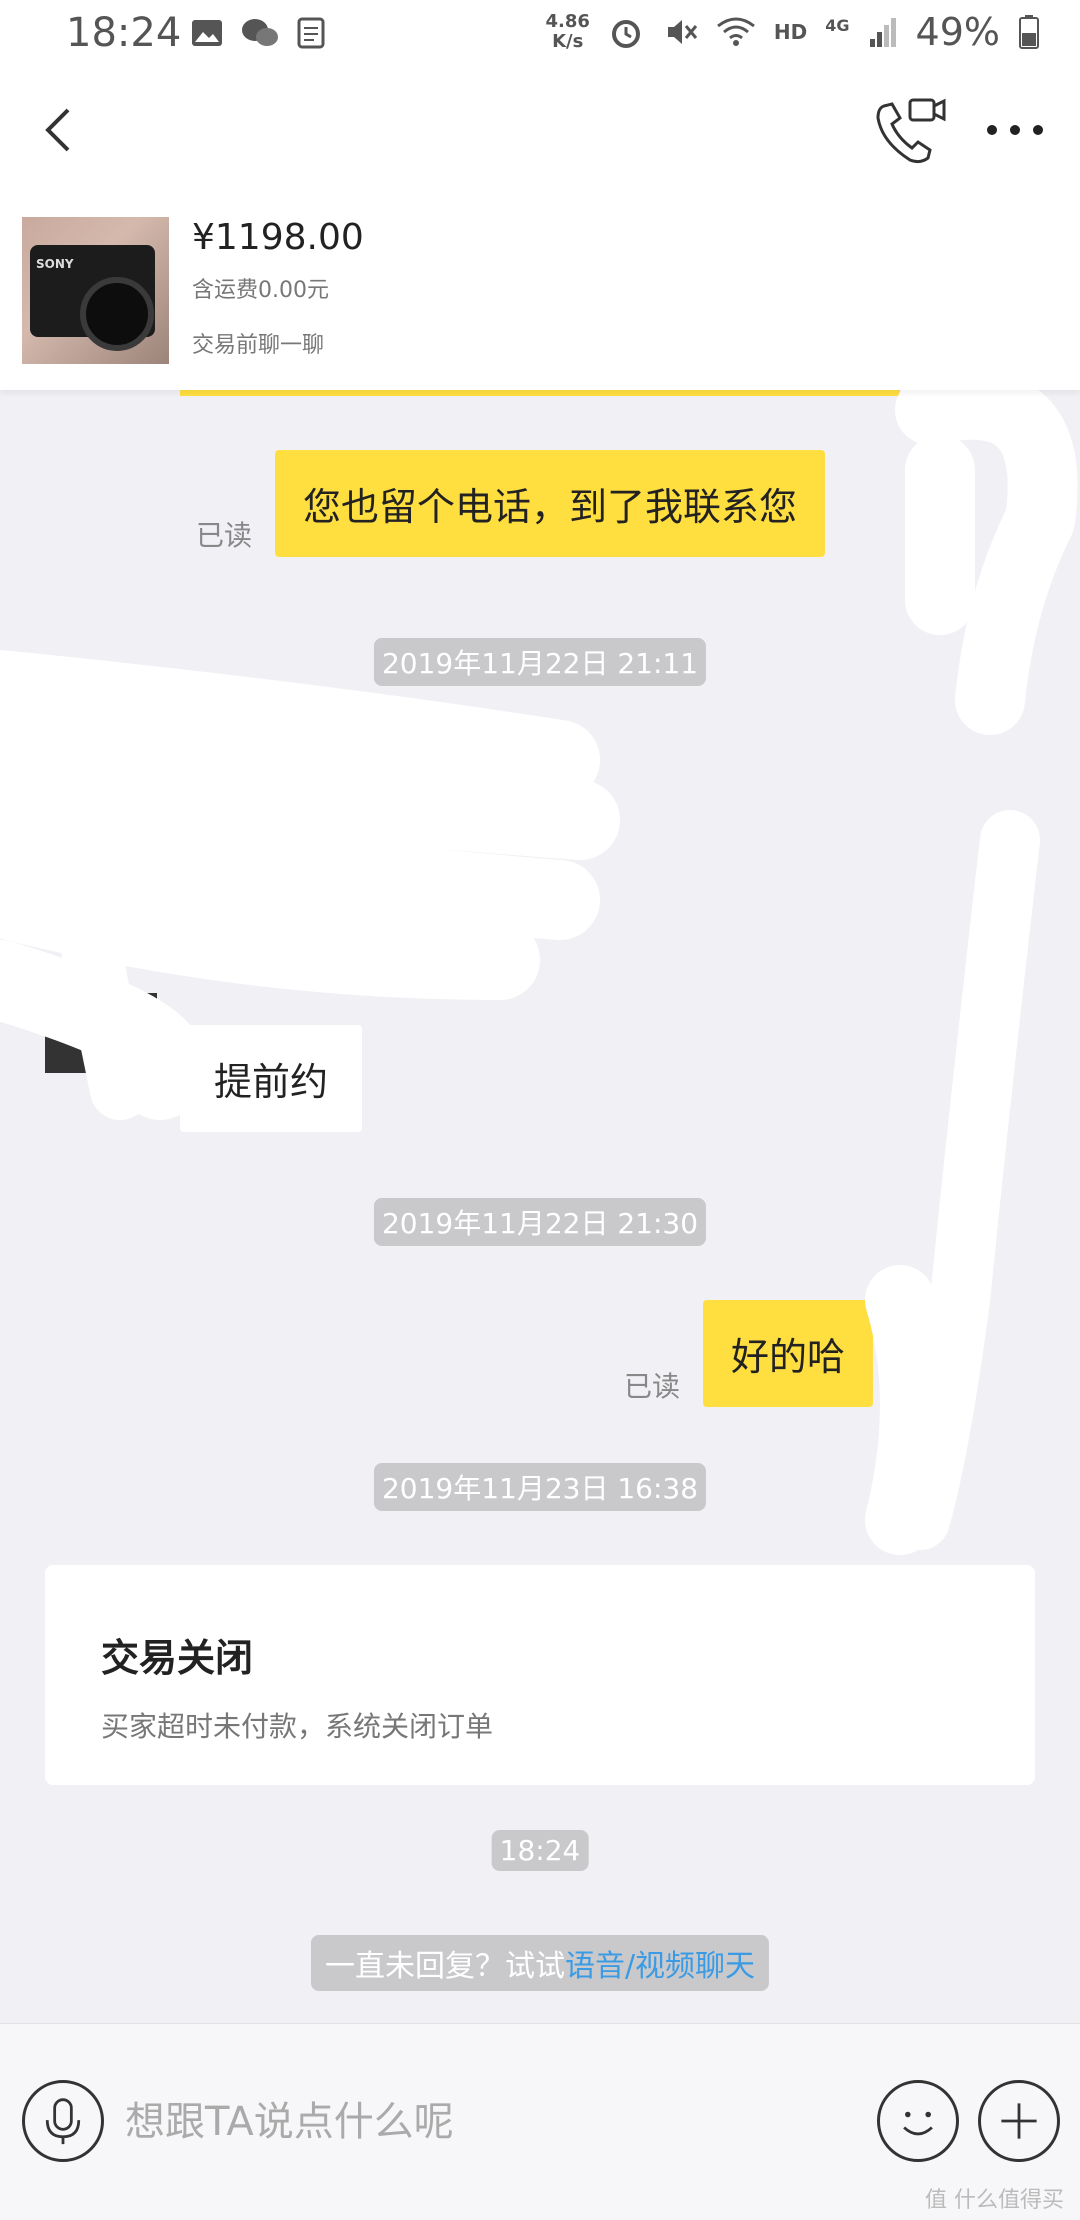 The width and height of the screenshot is (1080, 2220). I want to click on battery-icon, so click(1029, 32).